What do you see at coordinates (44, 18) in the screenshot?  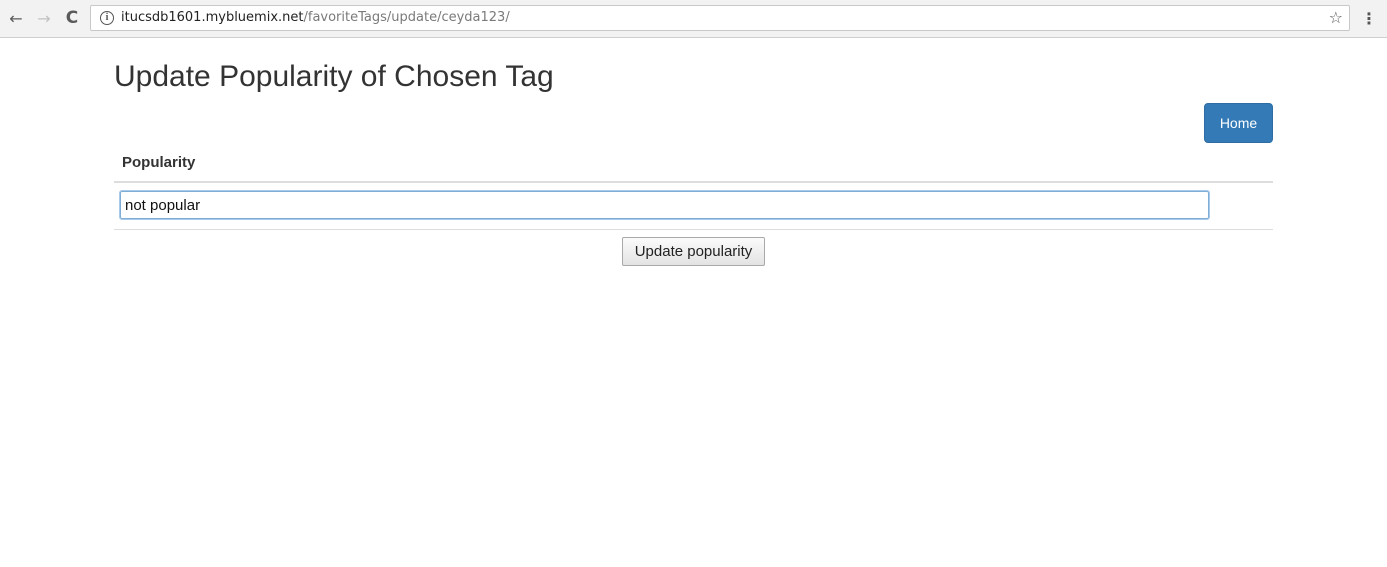 I see `forward-arrow-icon: →` at bounding box center [44, 18].